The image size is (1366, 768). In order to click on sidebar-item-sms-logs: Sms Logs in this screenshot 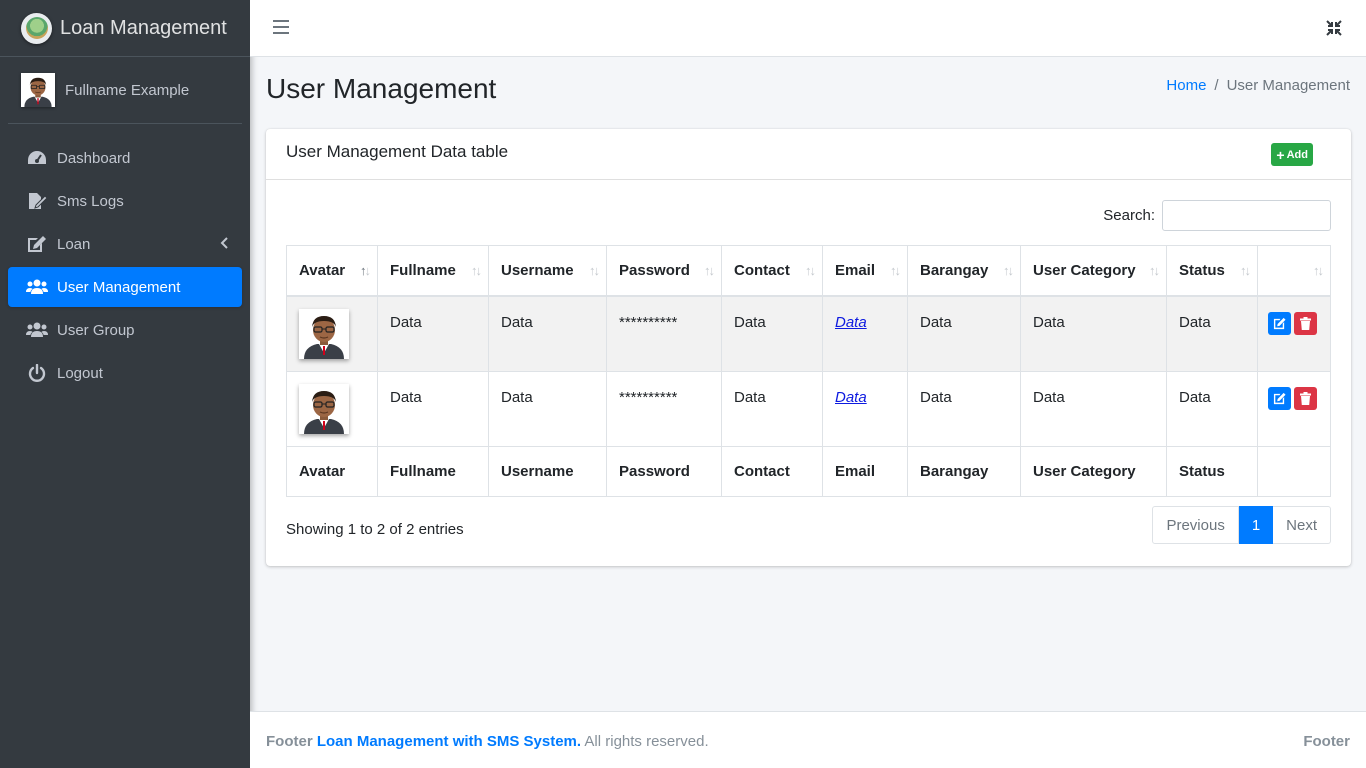, I will do `click(125, 201)`.